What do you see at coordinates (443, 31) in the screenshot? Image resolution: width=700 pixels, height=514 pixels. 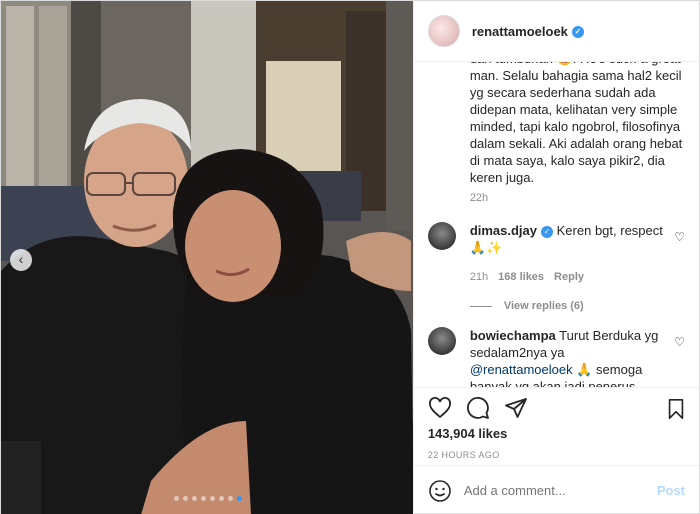 I see `author-avatar` at bounding box center [443, 31].